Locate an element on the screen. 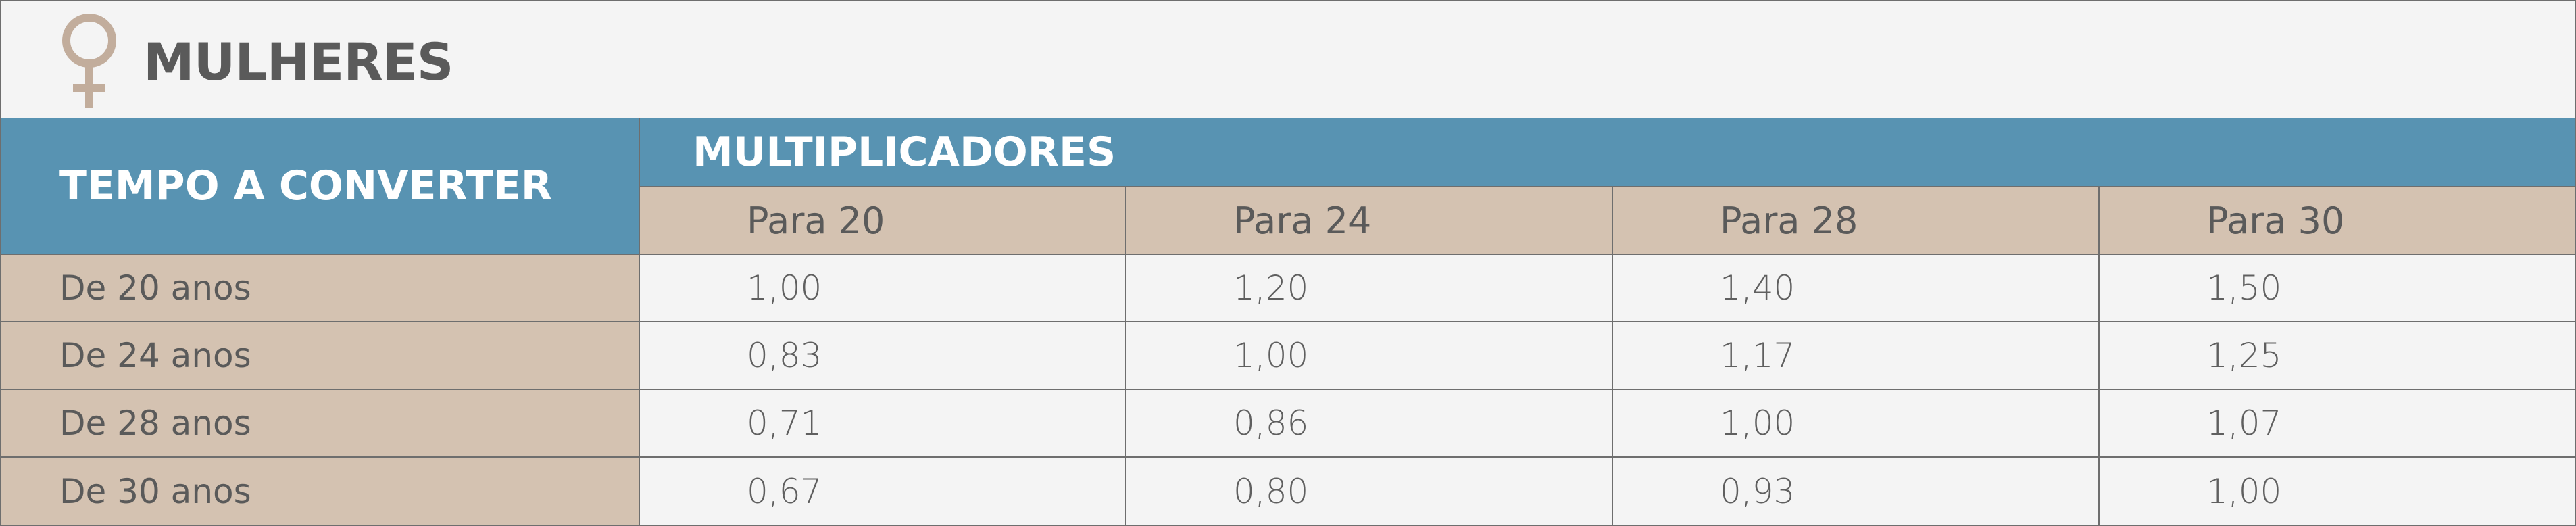  row-label: De 30 anos is located at coordinates (321, 492).